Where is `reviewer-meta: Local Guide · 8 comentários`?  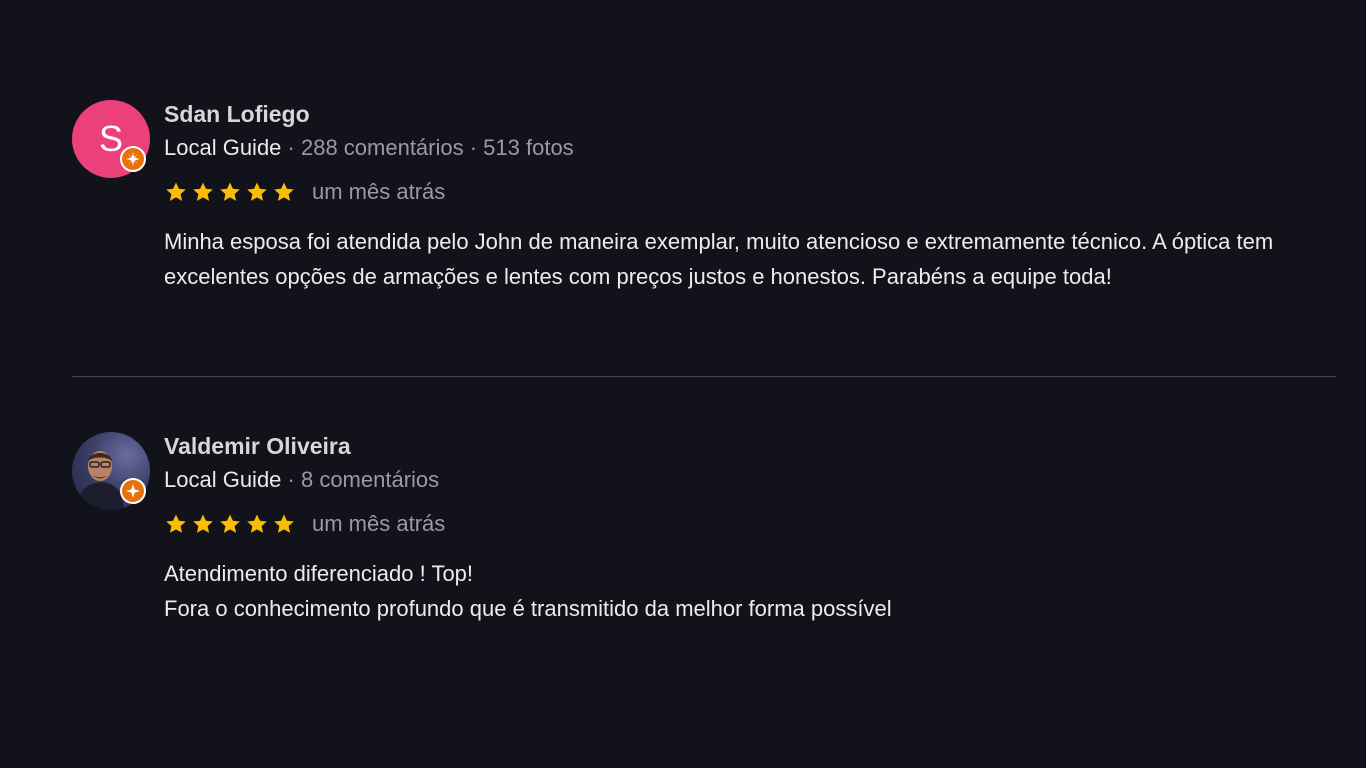 reviewer-meta: Local Guide · 8 comentários is located at coordinates (750, 480).